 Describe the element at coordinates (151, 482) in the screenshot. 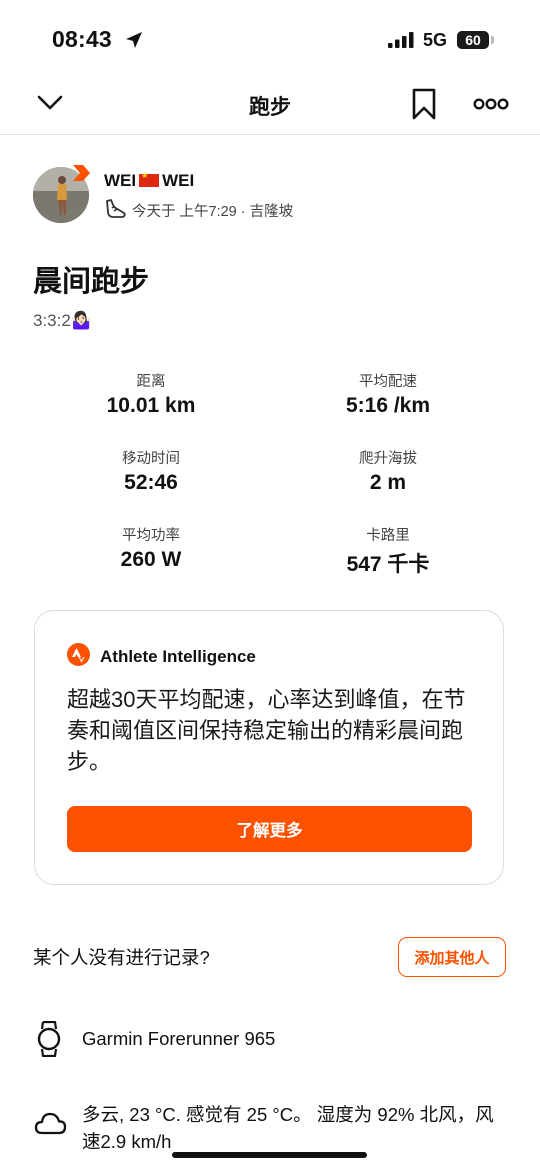

I see `stat-moving-time-value: 52:46` at that location.